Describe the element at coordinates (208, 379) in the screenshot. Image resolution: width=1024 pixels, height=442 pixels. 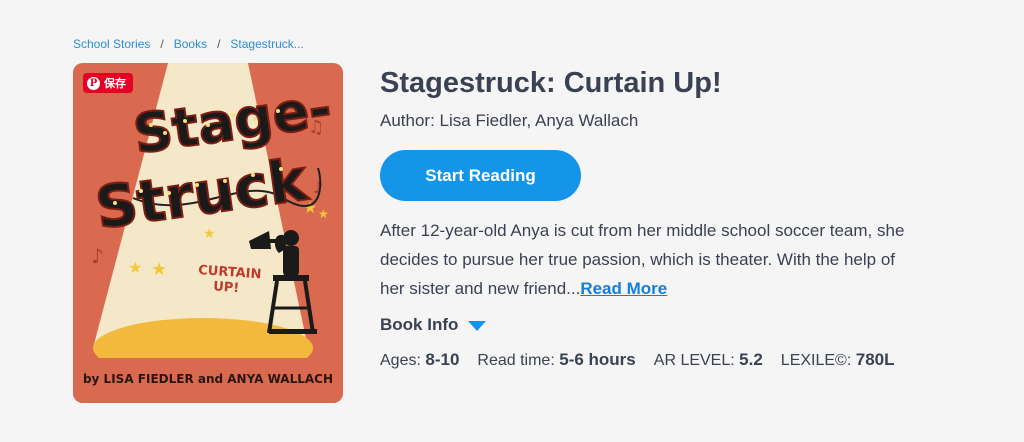
I see `cover-authors: by LISA FIEDLER and ANYA WALLACH` at that location.